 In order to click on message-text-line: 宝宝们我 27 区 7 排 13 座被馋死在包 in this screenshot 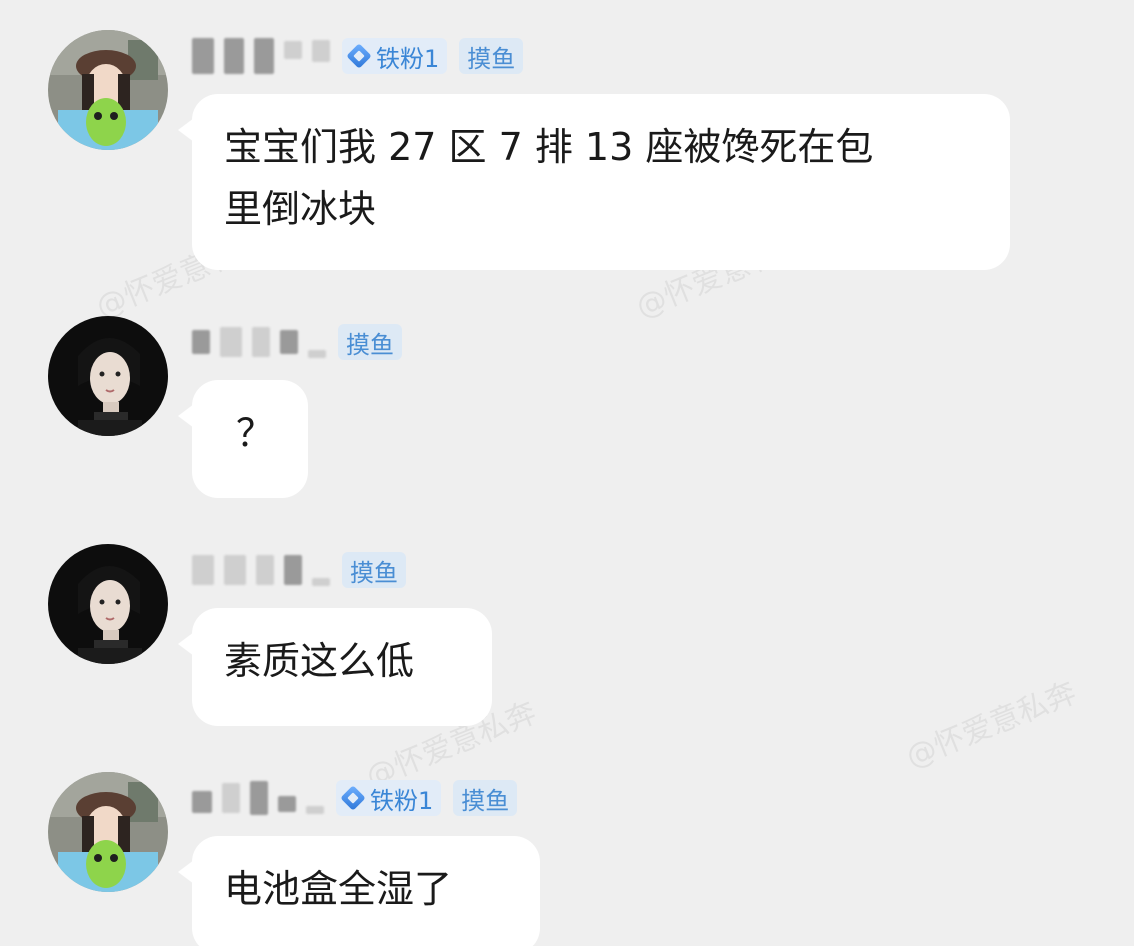, I will do `click(549, 147)`.